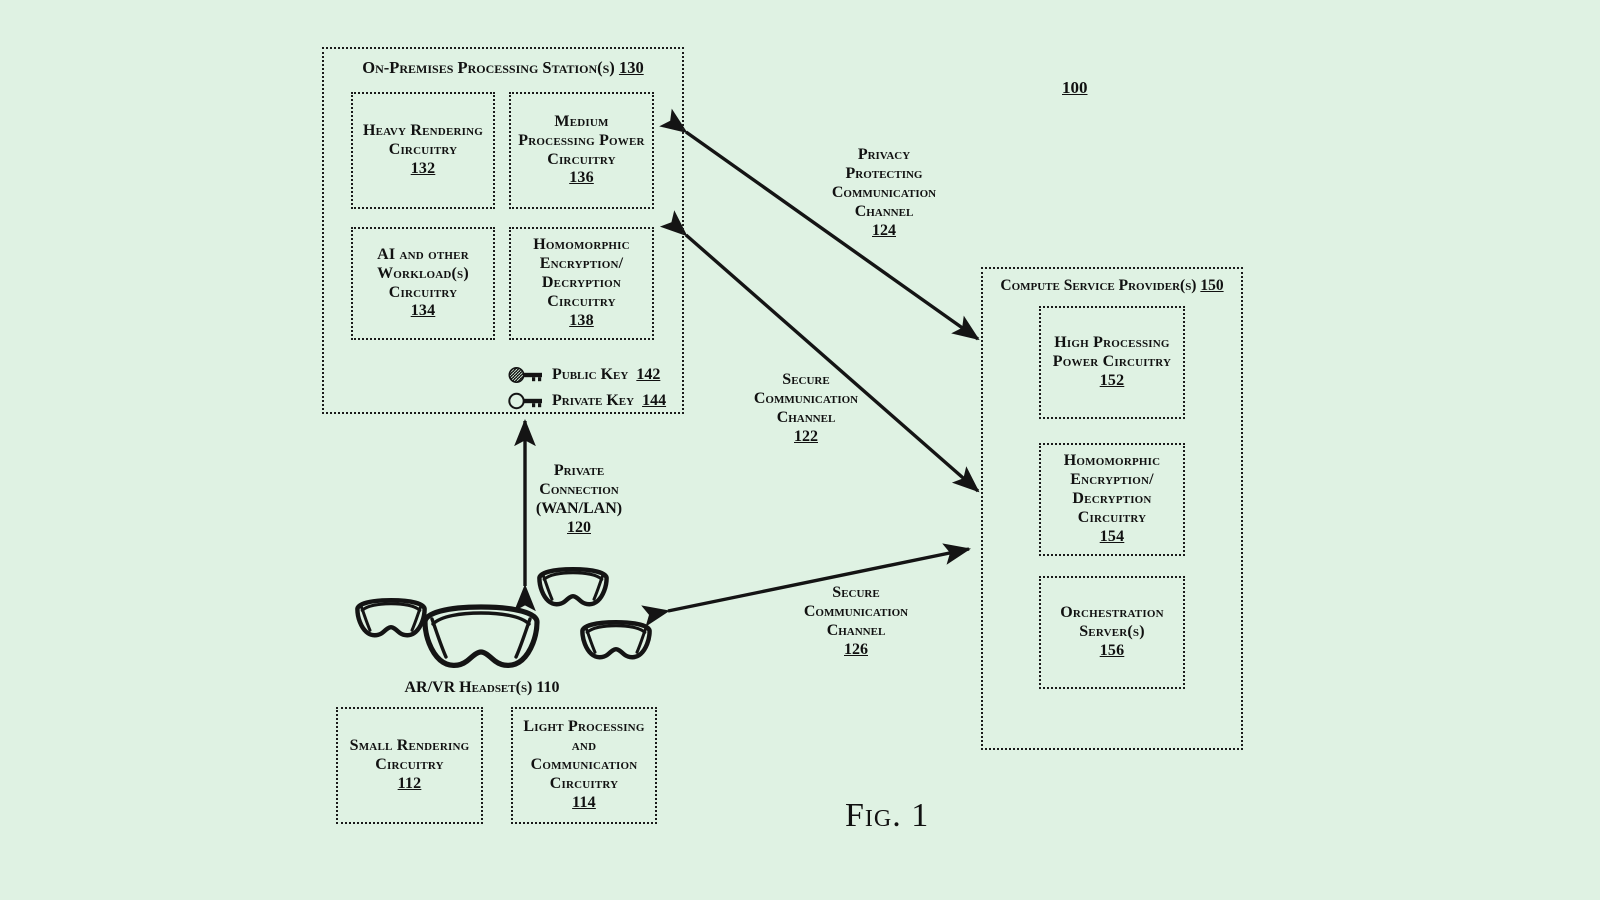 Image resolution: width=1600 pixels, height=900 pixels. What do you see at coordinates (391, 617) in the screenshot?
I see `ar-vr-headset-glyph-left` at bounding box center [391, 617].